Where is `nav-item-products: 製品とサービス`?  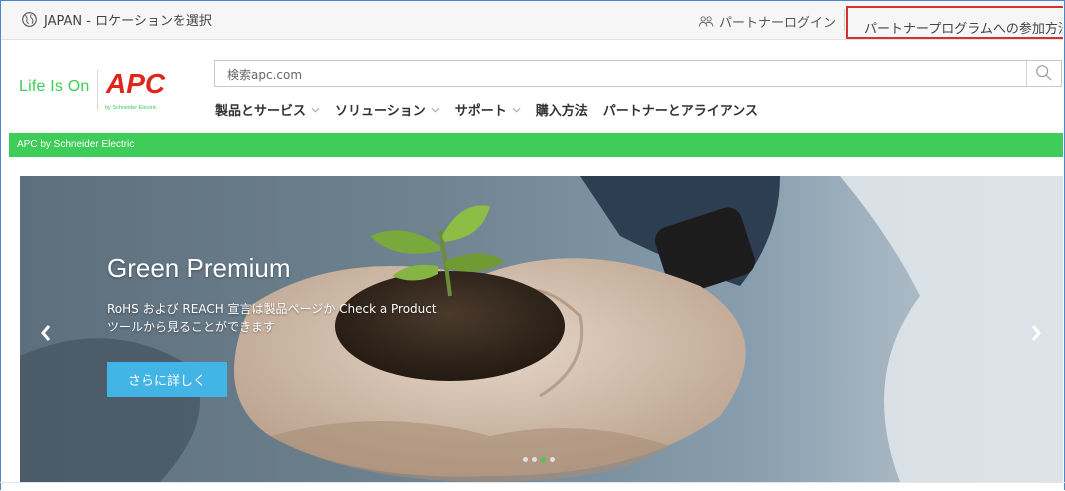 nav-item-products: 製品とサービス is located at coordinates (267, 109).